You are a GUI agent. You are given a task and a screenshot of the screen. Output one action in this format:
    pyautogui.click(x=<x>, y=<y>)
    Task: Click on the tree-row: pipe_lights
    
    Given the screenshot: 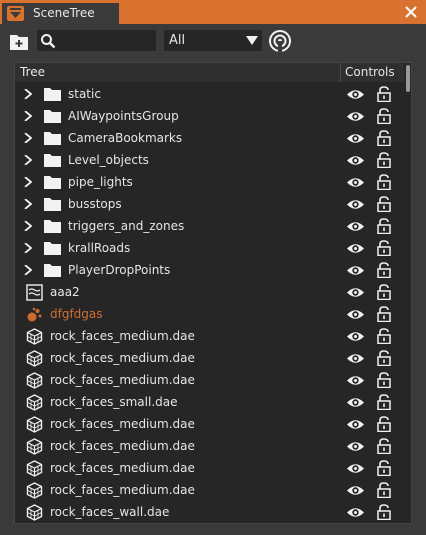 What is the action you would take?
    pyautogui.click(x=209, y=182)
    